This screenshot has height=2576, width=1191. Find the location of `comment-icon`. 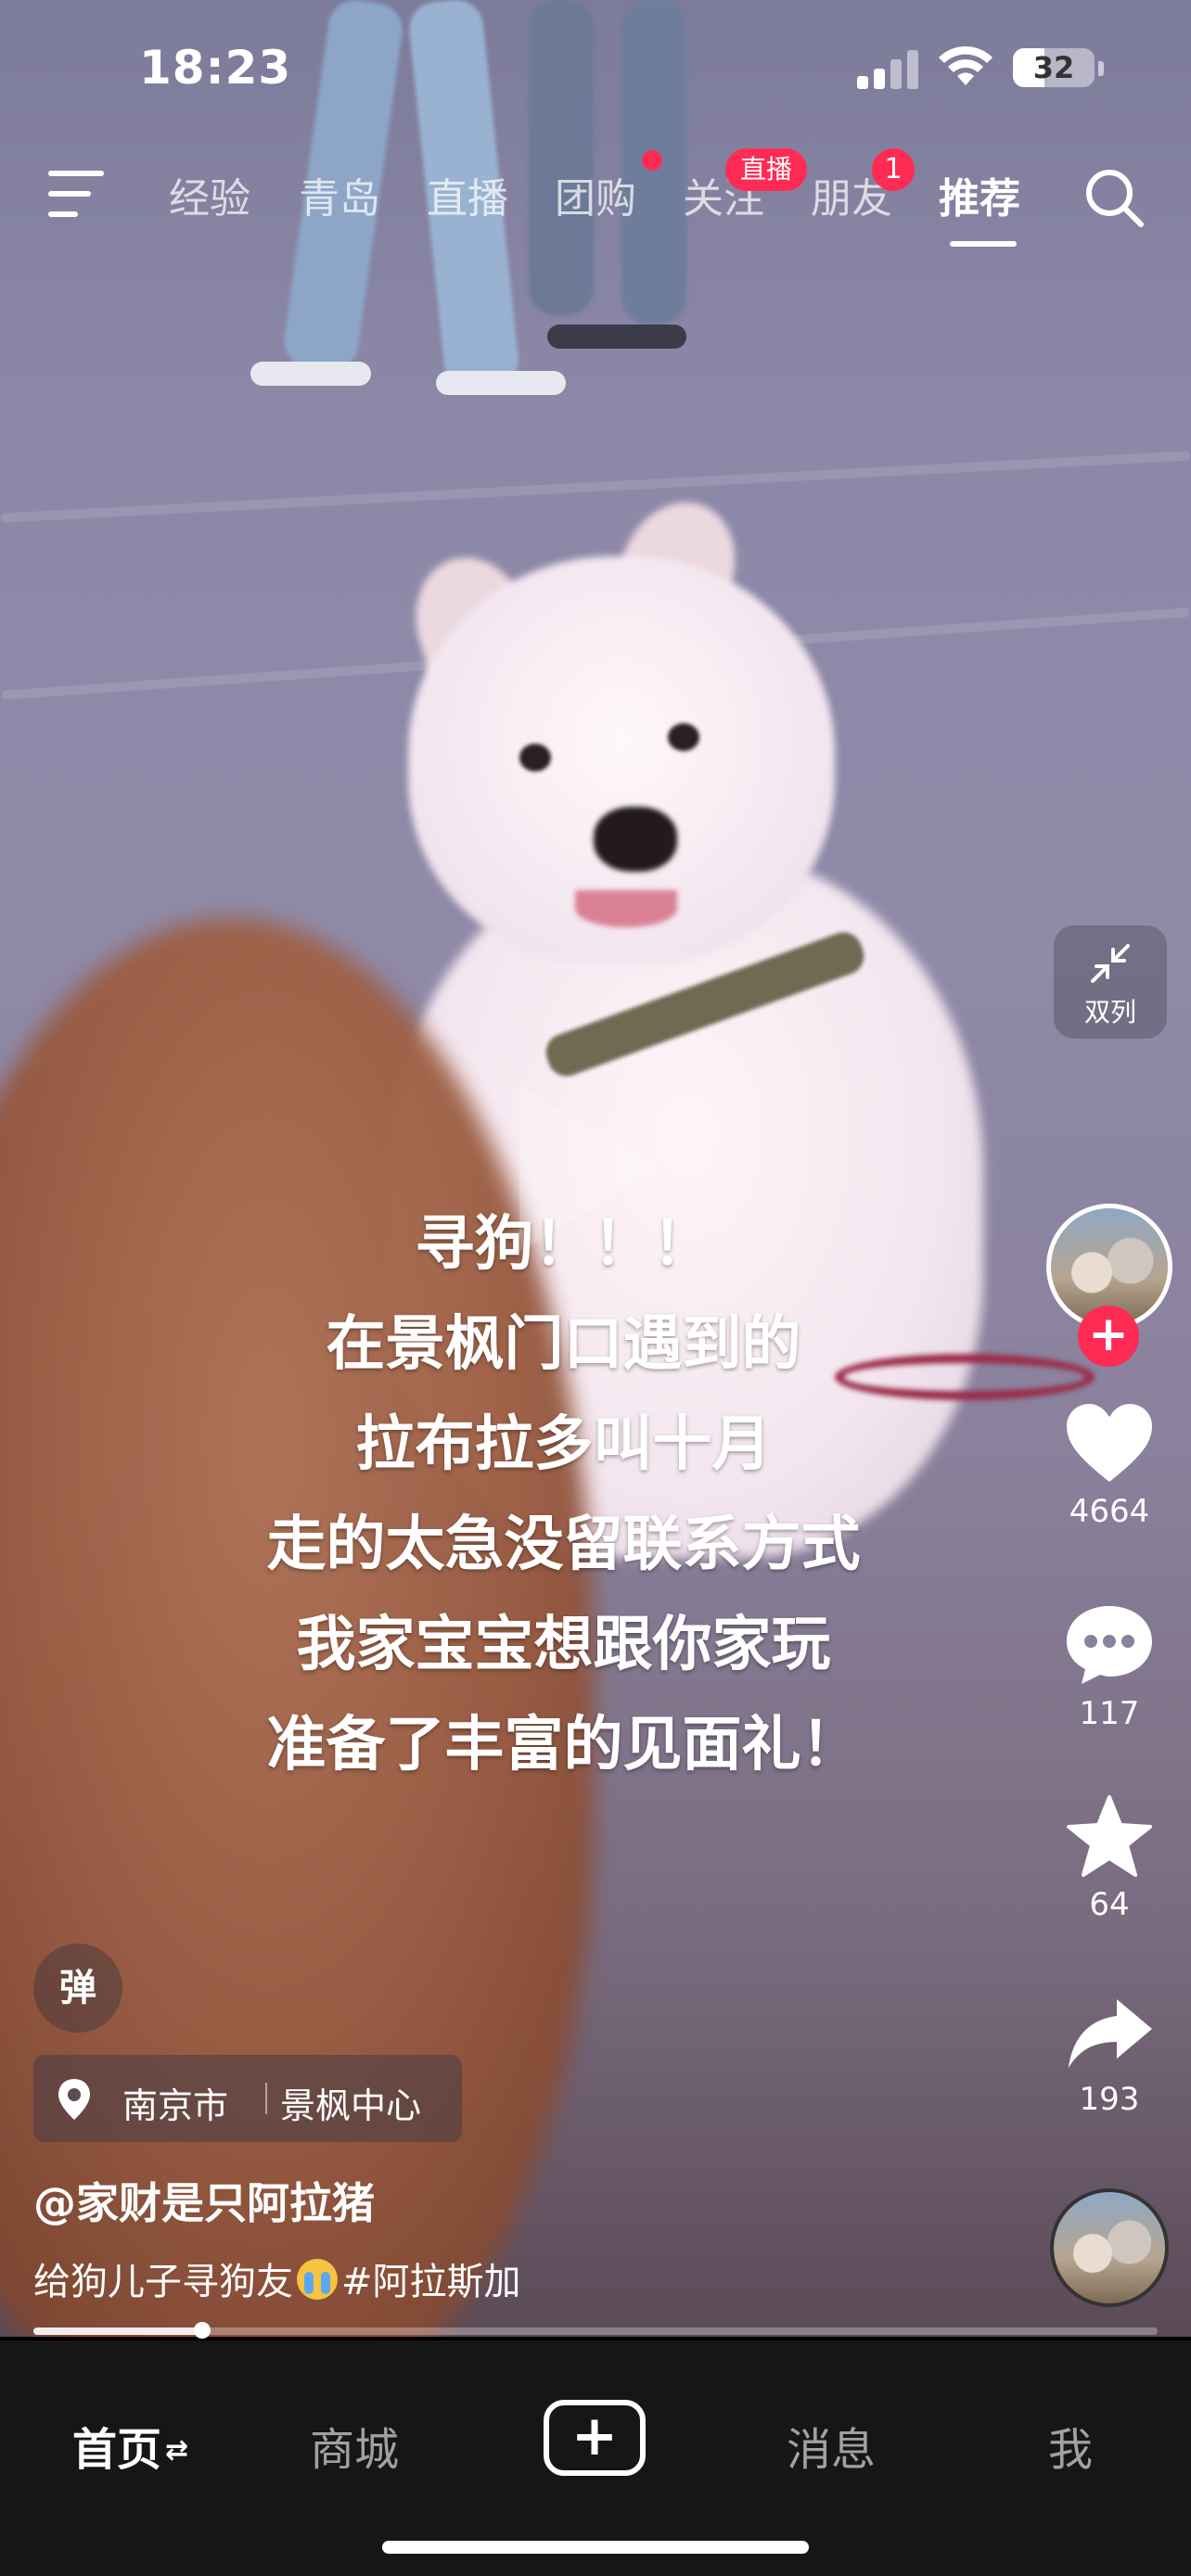

comment-icon is located at coordinates (1110, 1645).